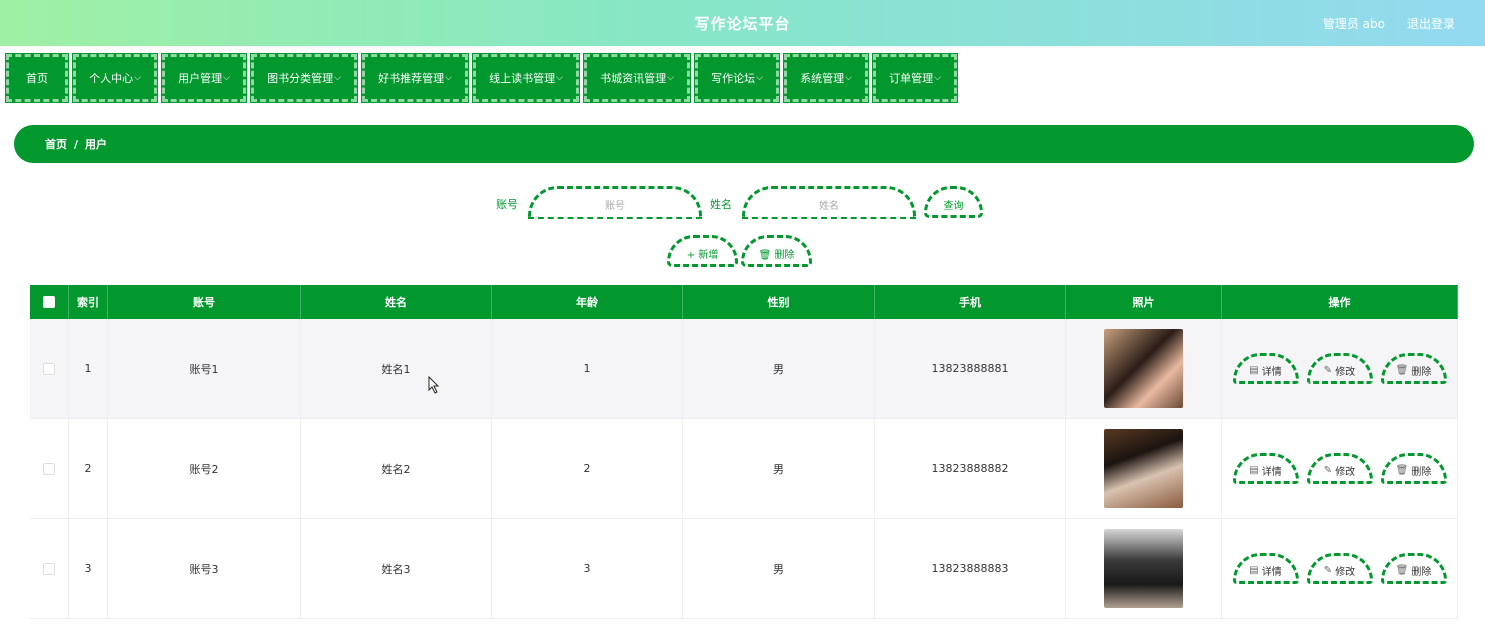 Image resolution: width=1485 pixels, height=630 pixels. I want to click on nav-item-online-reading: 线上读书管理 ⌵, so click(526, 78).